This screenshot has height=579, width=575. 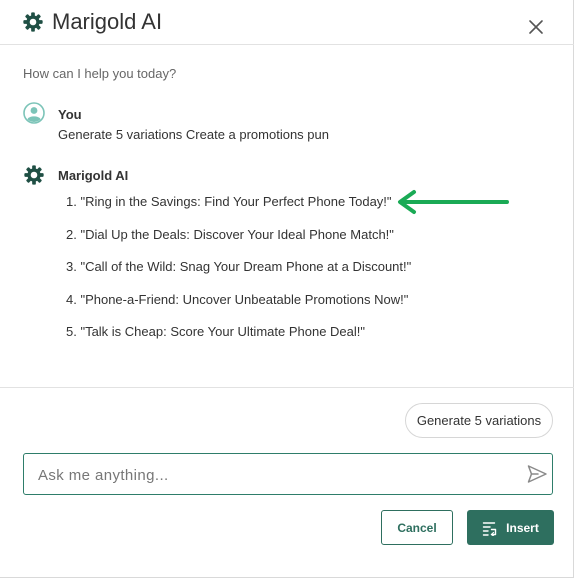 What do you see at coordinates (479, 420) in the screenshot?
I see `generate-variations-button: Generate 5 variations` at bounding box center [479, 420].